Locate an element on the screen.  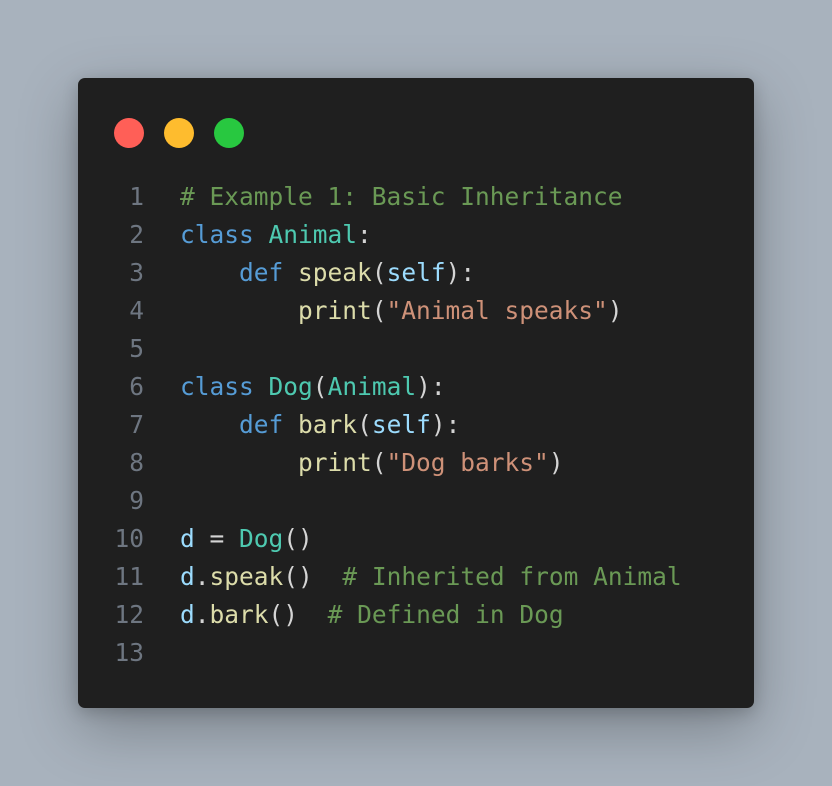
maximize-dot-icon is located at coordinates (229, 133).